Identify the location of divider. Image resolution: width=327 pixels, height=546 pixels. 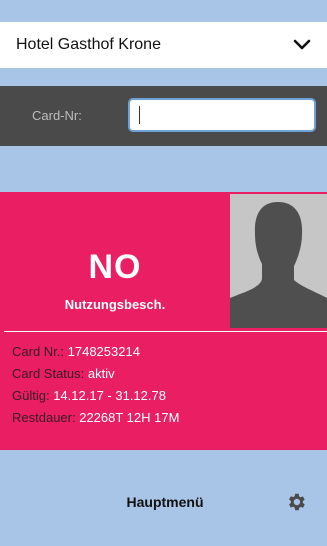
(165, 331).